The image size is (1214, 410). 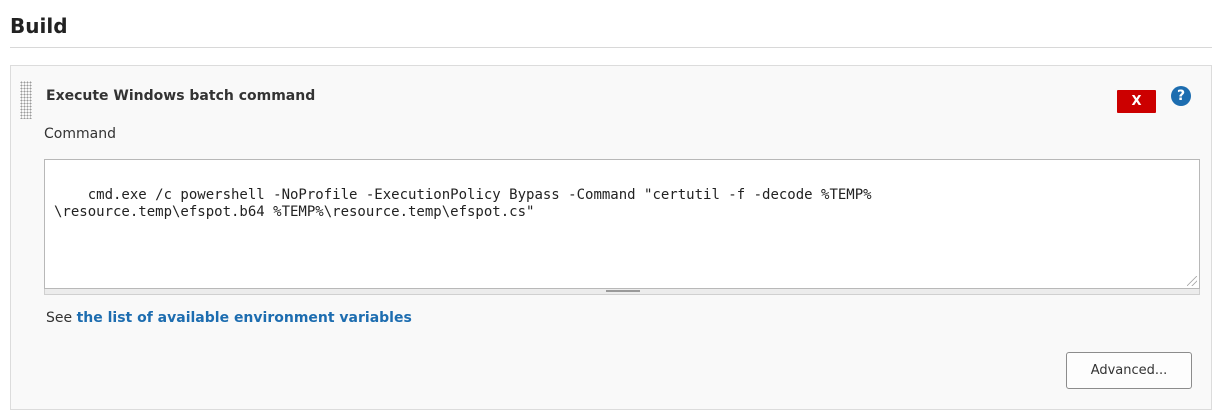 What do you see at coordinates (1136, 101) in the screenshot?
I see `delete-step-button: X` at bounding box center [1136, 101].